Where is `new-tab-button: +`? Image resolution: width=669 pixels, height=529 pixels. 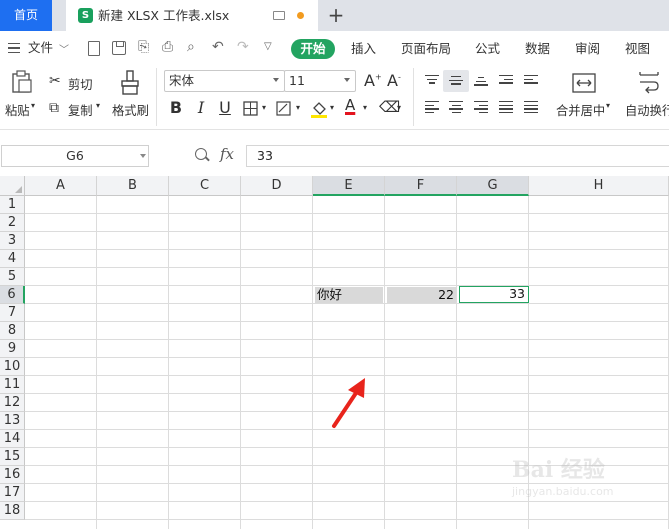 new-tab-button: + is located at coordinates (336, 15).